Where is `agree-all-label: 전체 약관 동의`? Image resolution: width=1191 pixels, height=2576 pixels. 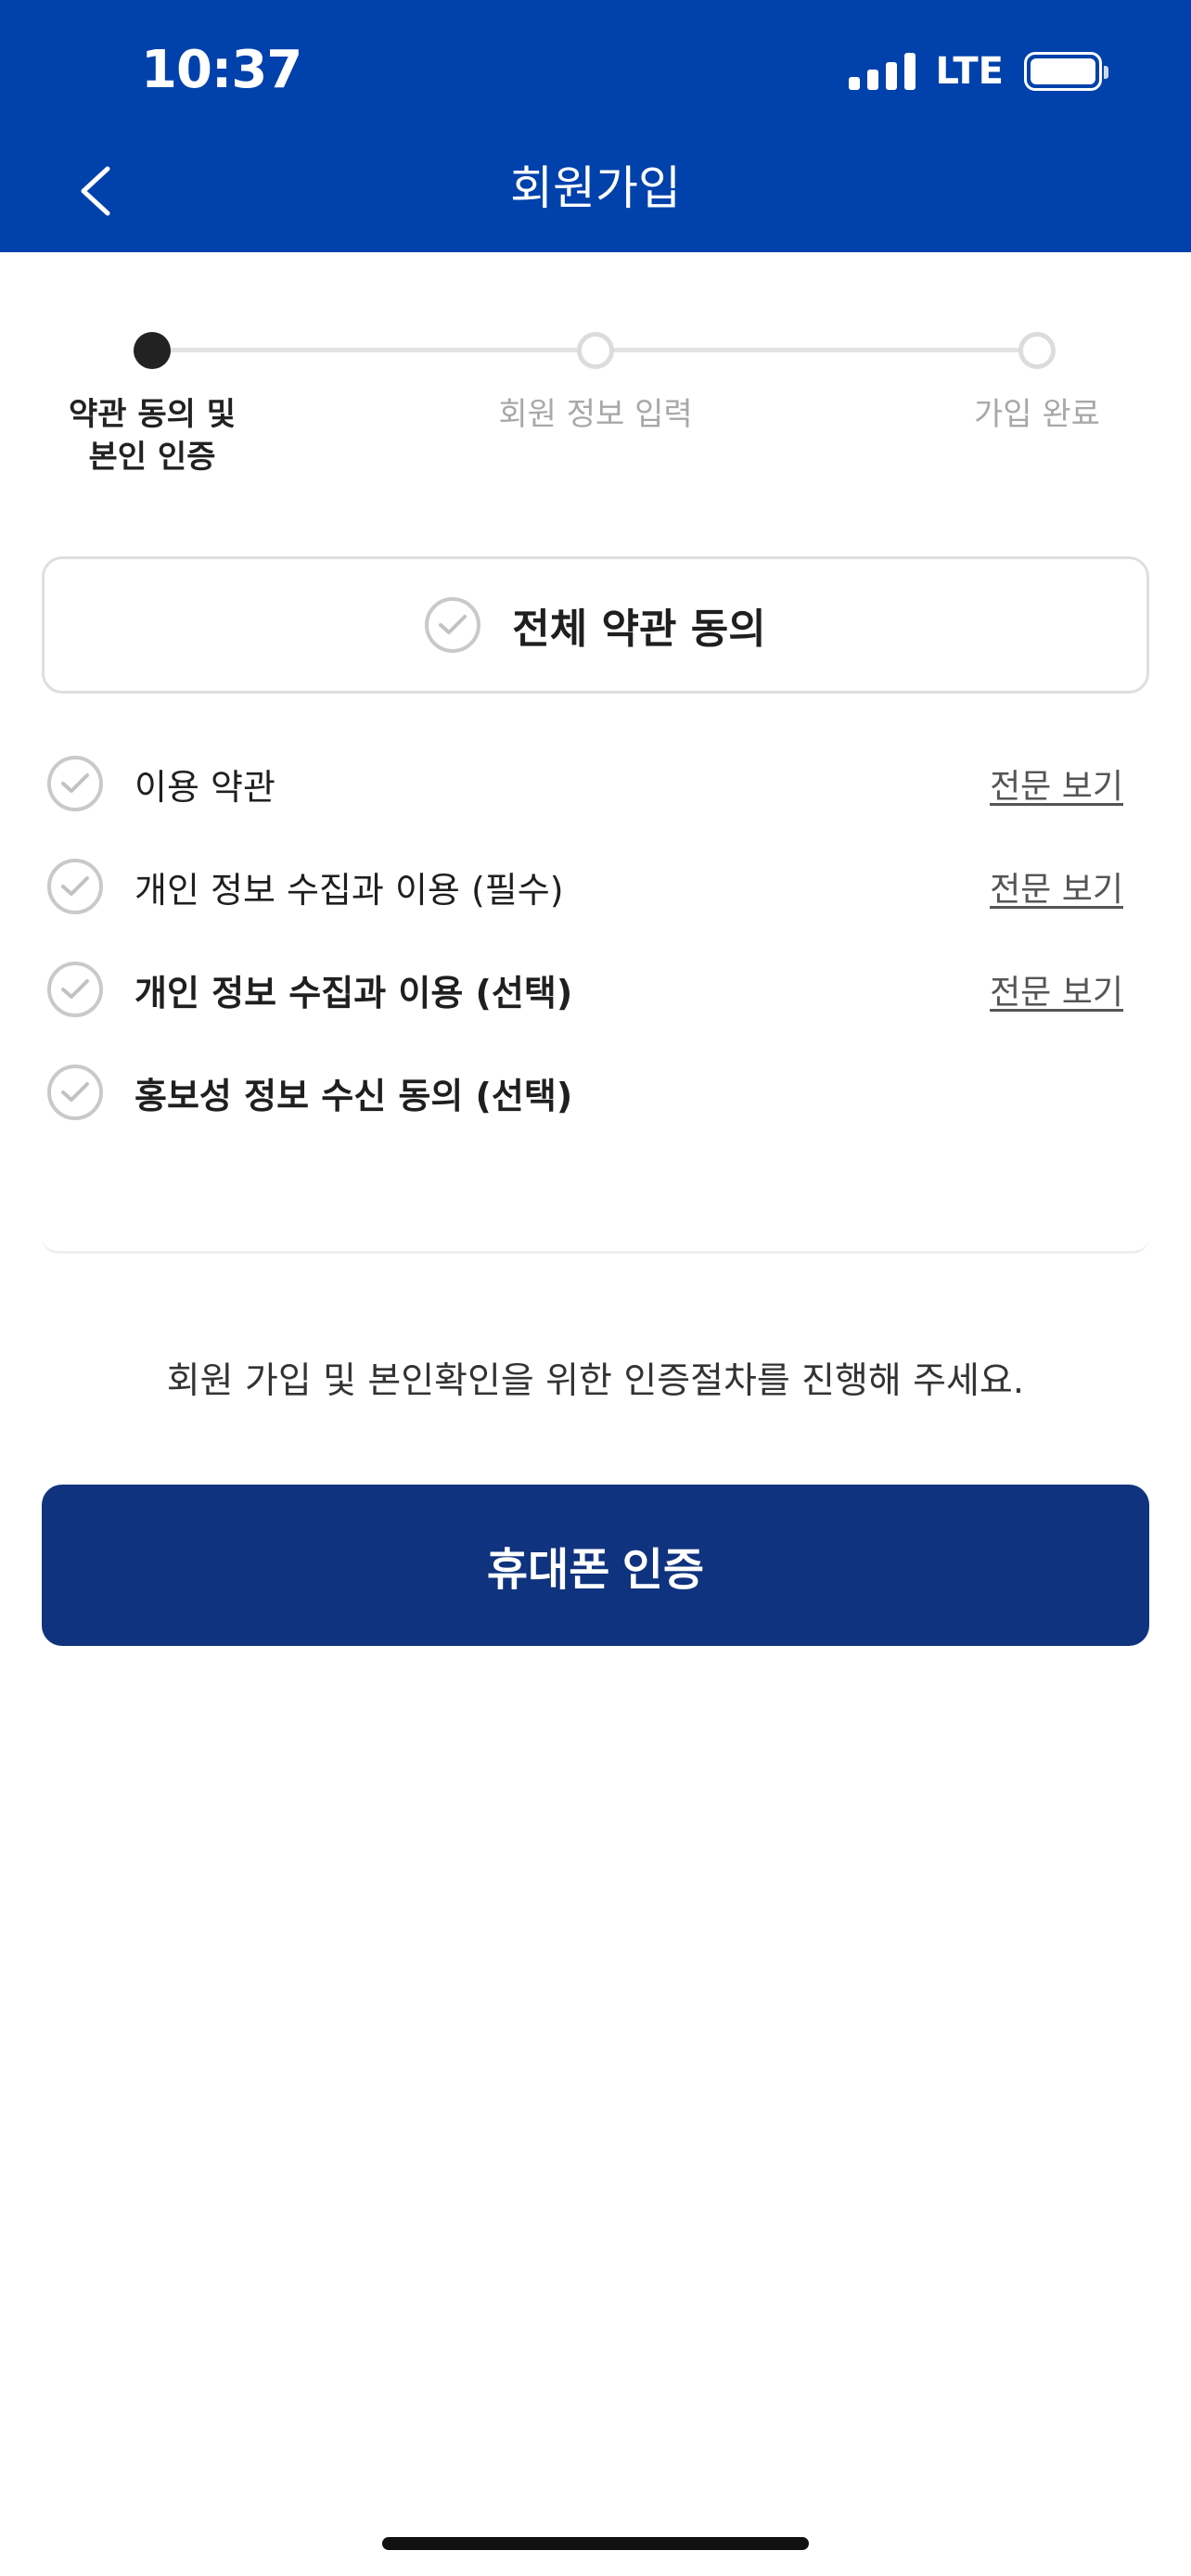 agree-all-label: 전체 약관 동의 is located at coordinates (639, 629).